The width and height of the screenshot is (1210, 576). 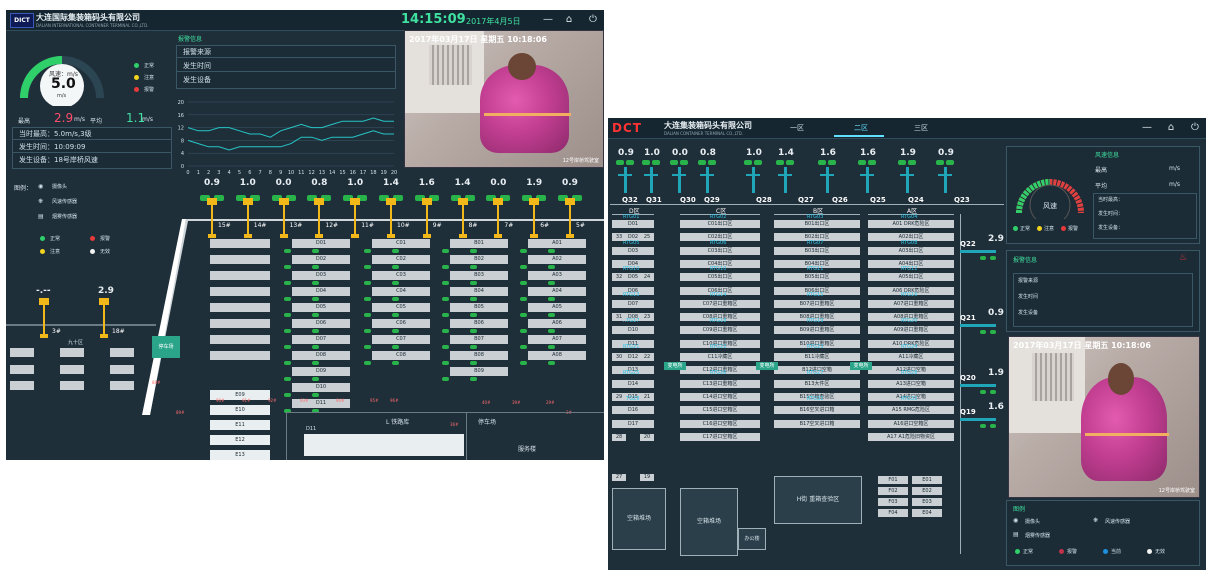 What do you see at coordinates (720, 423) in the screenshot?
I see `yard-block: C16进口空箱区` at bounding box center [720, 423].